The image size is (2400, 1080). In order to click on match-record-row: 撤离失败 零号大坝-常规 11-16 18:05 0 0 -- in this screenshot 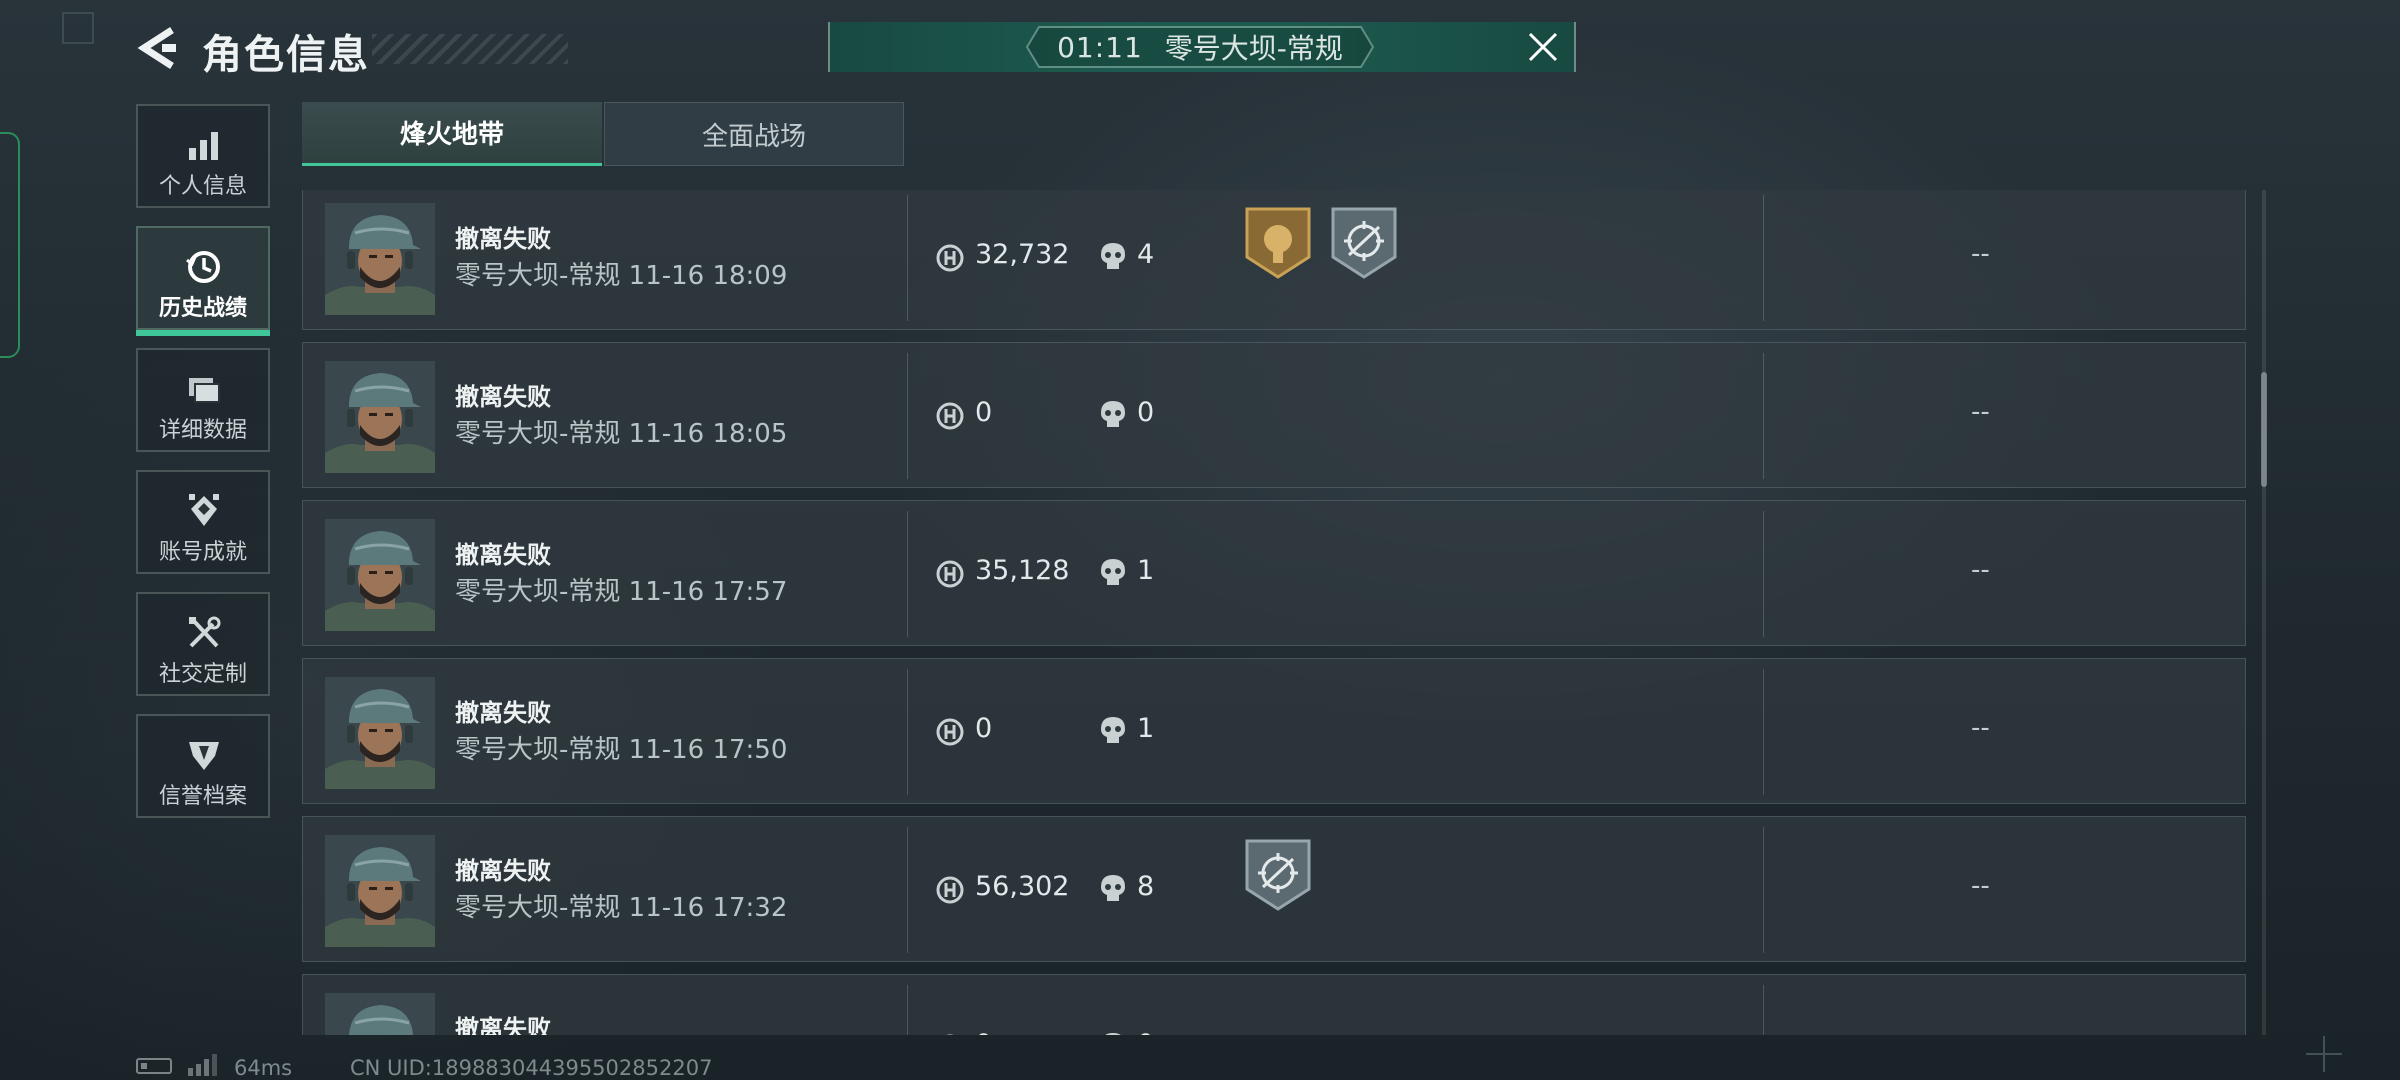, I will do `click(1274, 415)`.